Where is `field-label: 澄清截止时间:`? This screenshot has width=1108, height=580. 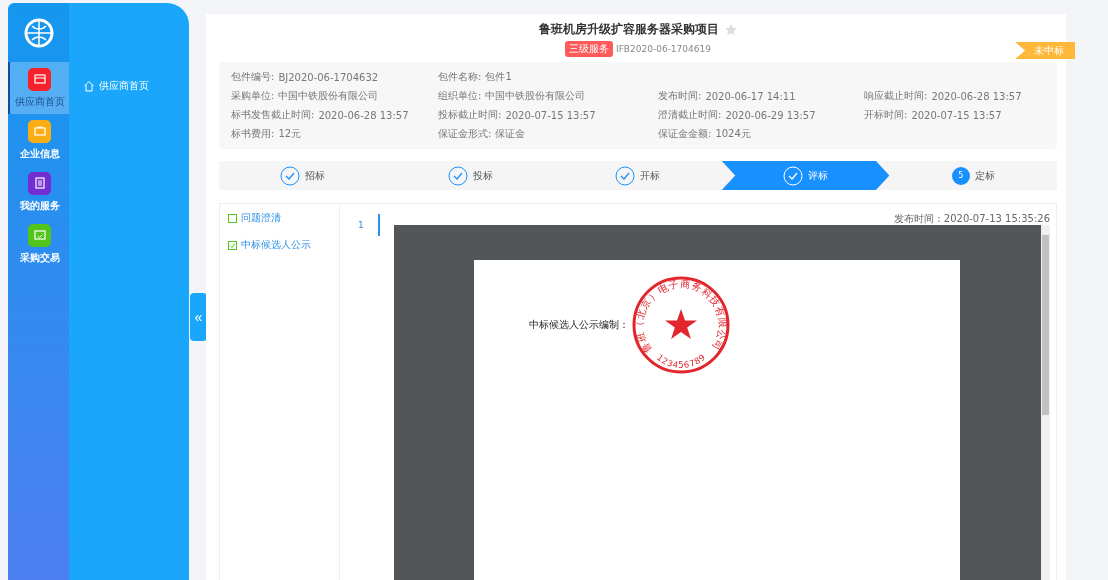
field-label: 澄清截止时间: is located at coordinates (690, 115).